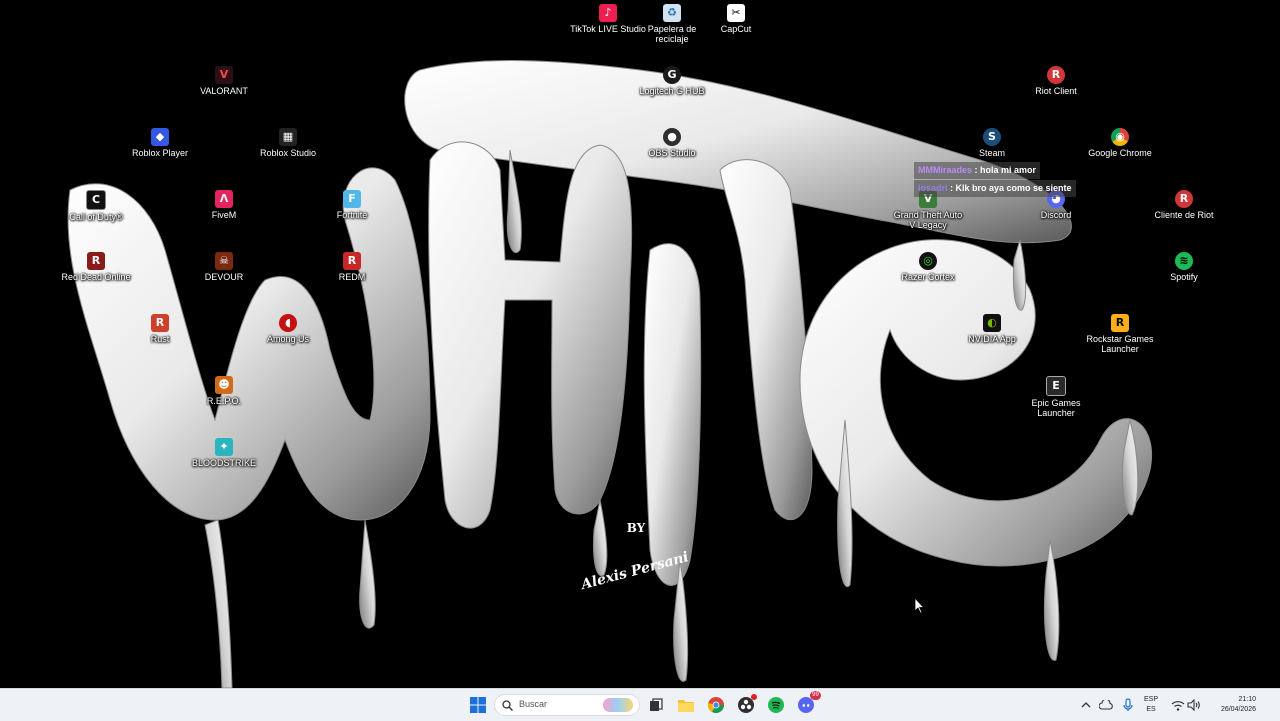 This screenshot has height=721, width=1280. I want to click on desktop-icon-devour: ☠ DEVOUR, so click(224, 267).